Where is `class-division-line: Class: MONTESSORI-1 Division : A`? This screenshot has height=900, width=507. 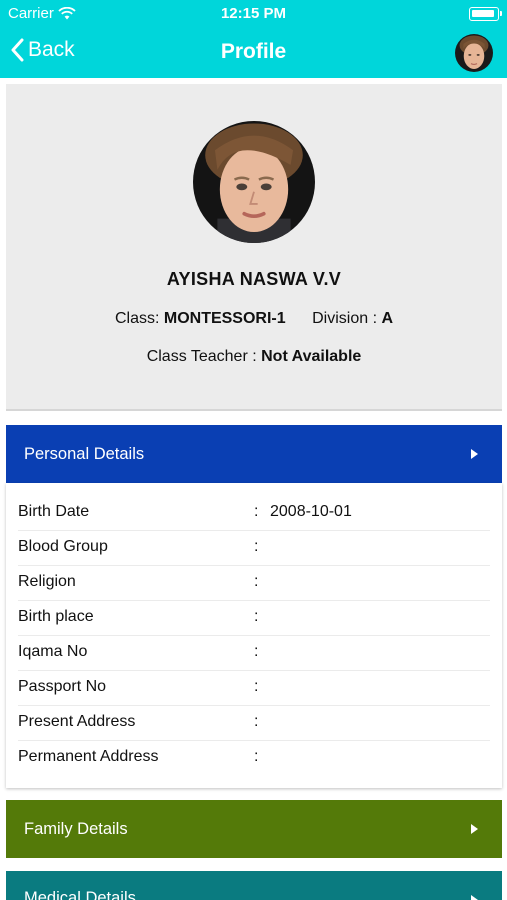
class-division-line: Class: MONTESSORI-1 Division : A is located at coordinates (254, 319).